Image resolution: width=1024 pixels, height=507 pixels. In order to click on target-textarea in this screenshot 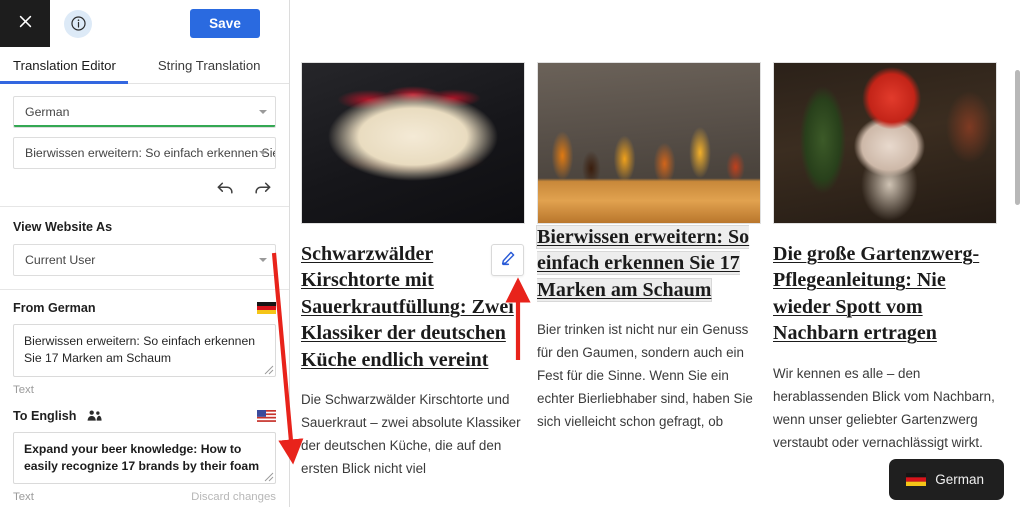, I will do `click(144, 458)`.